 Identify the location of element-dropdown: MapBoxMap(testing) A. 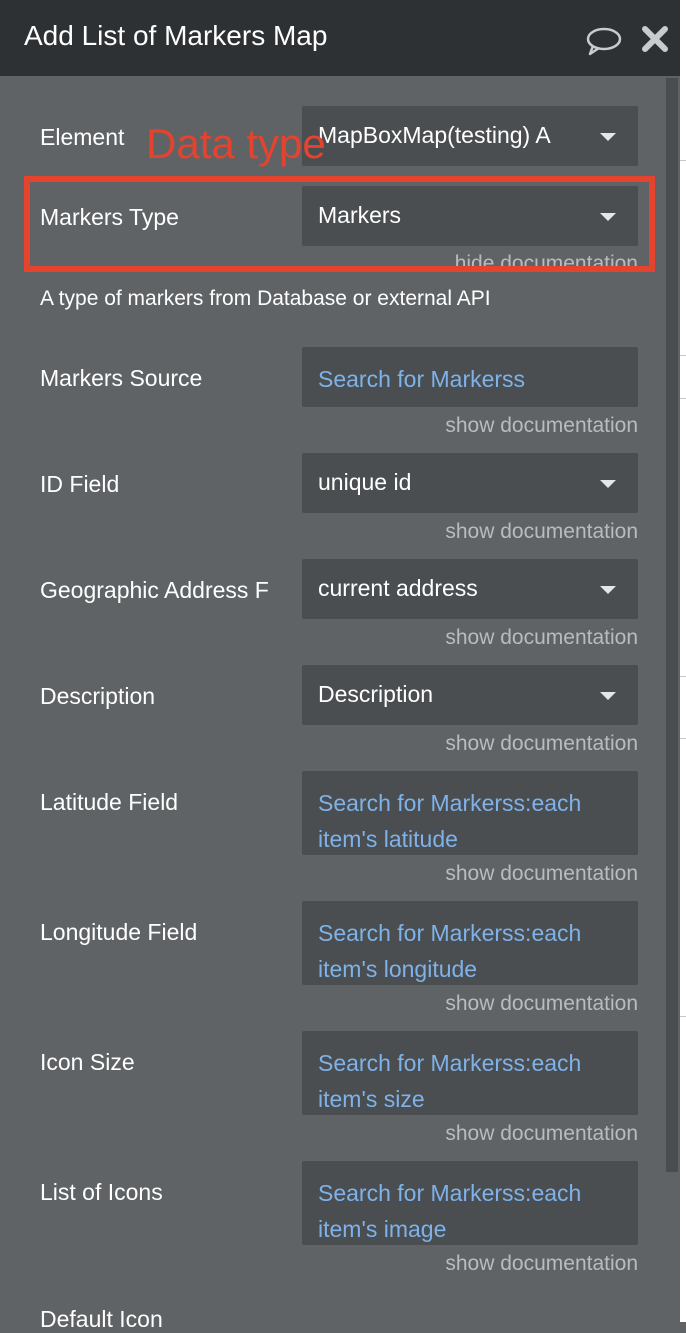
(470, 136).